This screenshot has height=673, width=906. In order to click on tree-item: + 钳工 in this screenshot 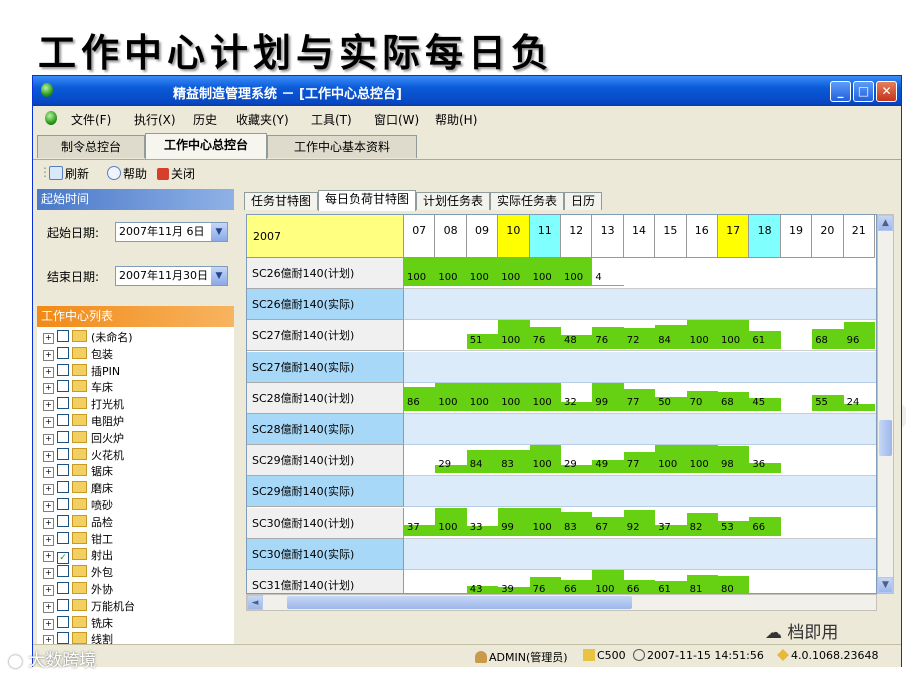, I will do `click(78, 539)`.